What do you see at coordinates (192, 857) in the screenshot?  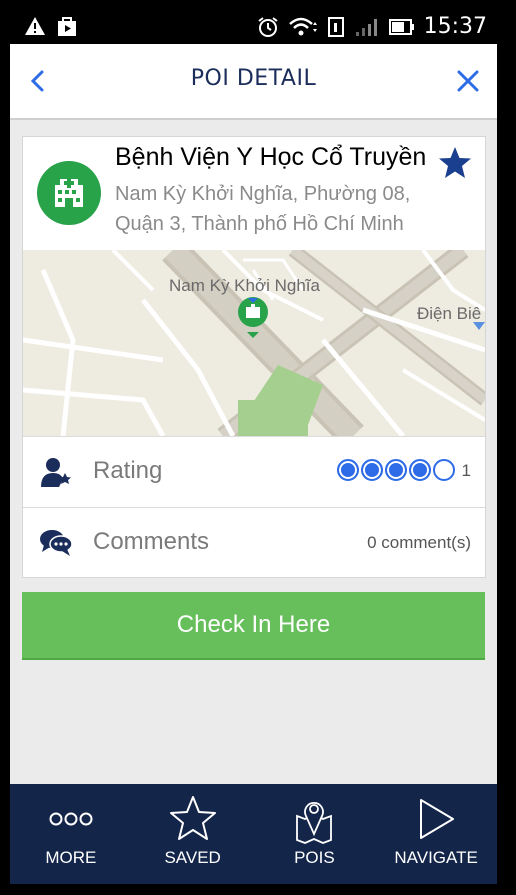 I see `nav-saved-label: SAVED` at bounding box center [192, 857].